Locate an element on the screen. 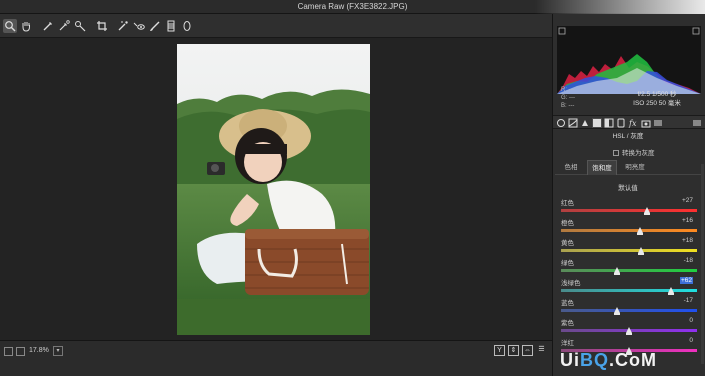  presets-icon is located at coordinates (658, 123).